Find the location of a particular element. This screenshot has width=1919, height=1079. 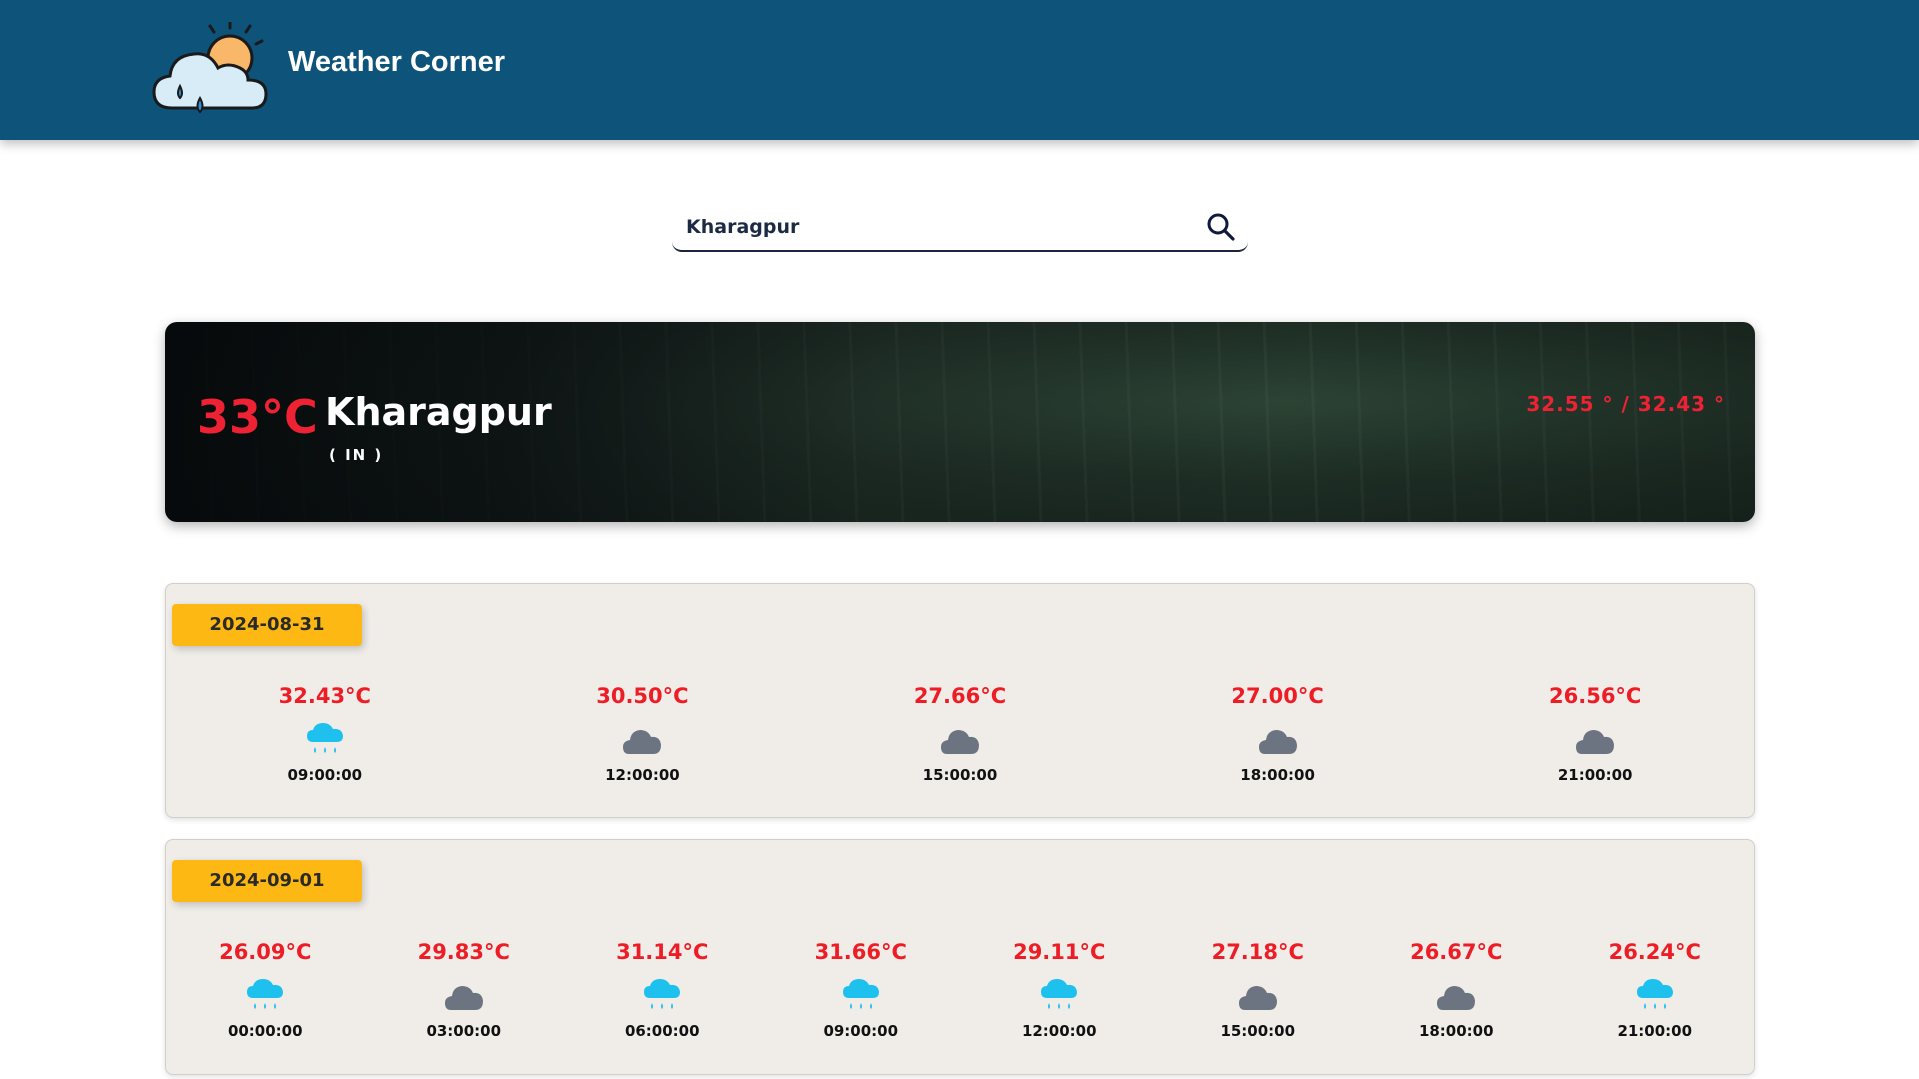

forecast-slot: 27.18°C 15:00:00 is located at coordinates (1258, 990).